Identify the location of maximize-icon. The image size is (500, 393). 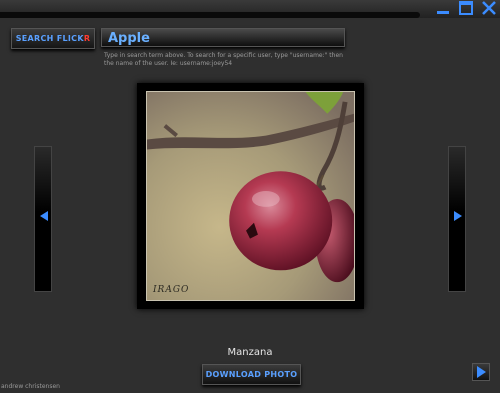
(466, 8).